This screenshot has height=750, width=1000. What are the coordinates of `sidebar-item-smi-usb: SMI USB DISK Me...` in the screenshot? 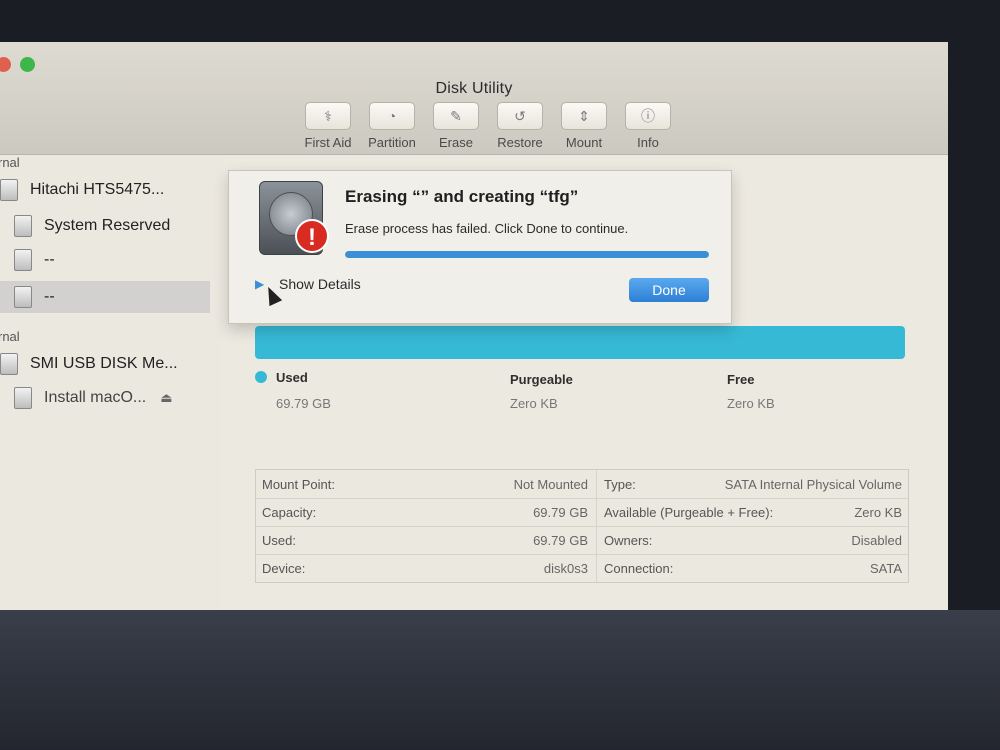 It's located at (89, 364).